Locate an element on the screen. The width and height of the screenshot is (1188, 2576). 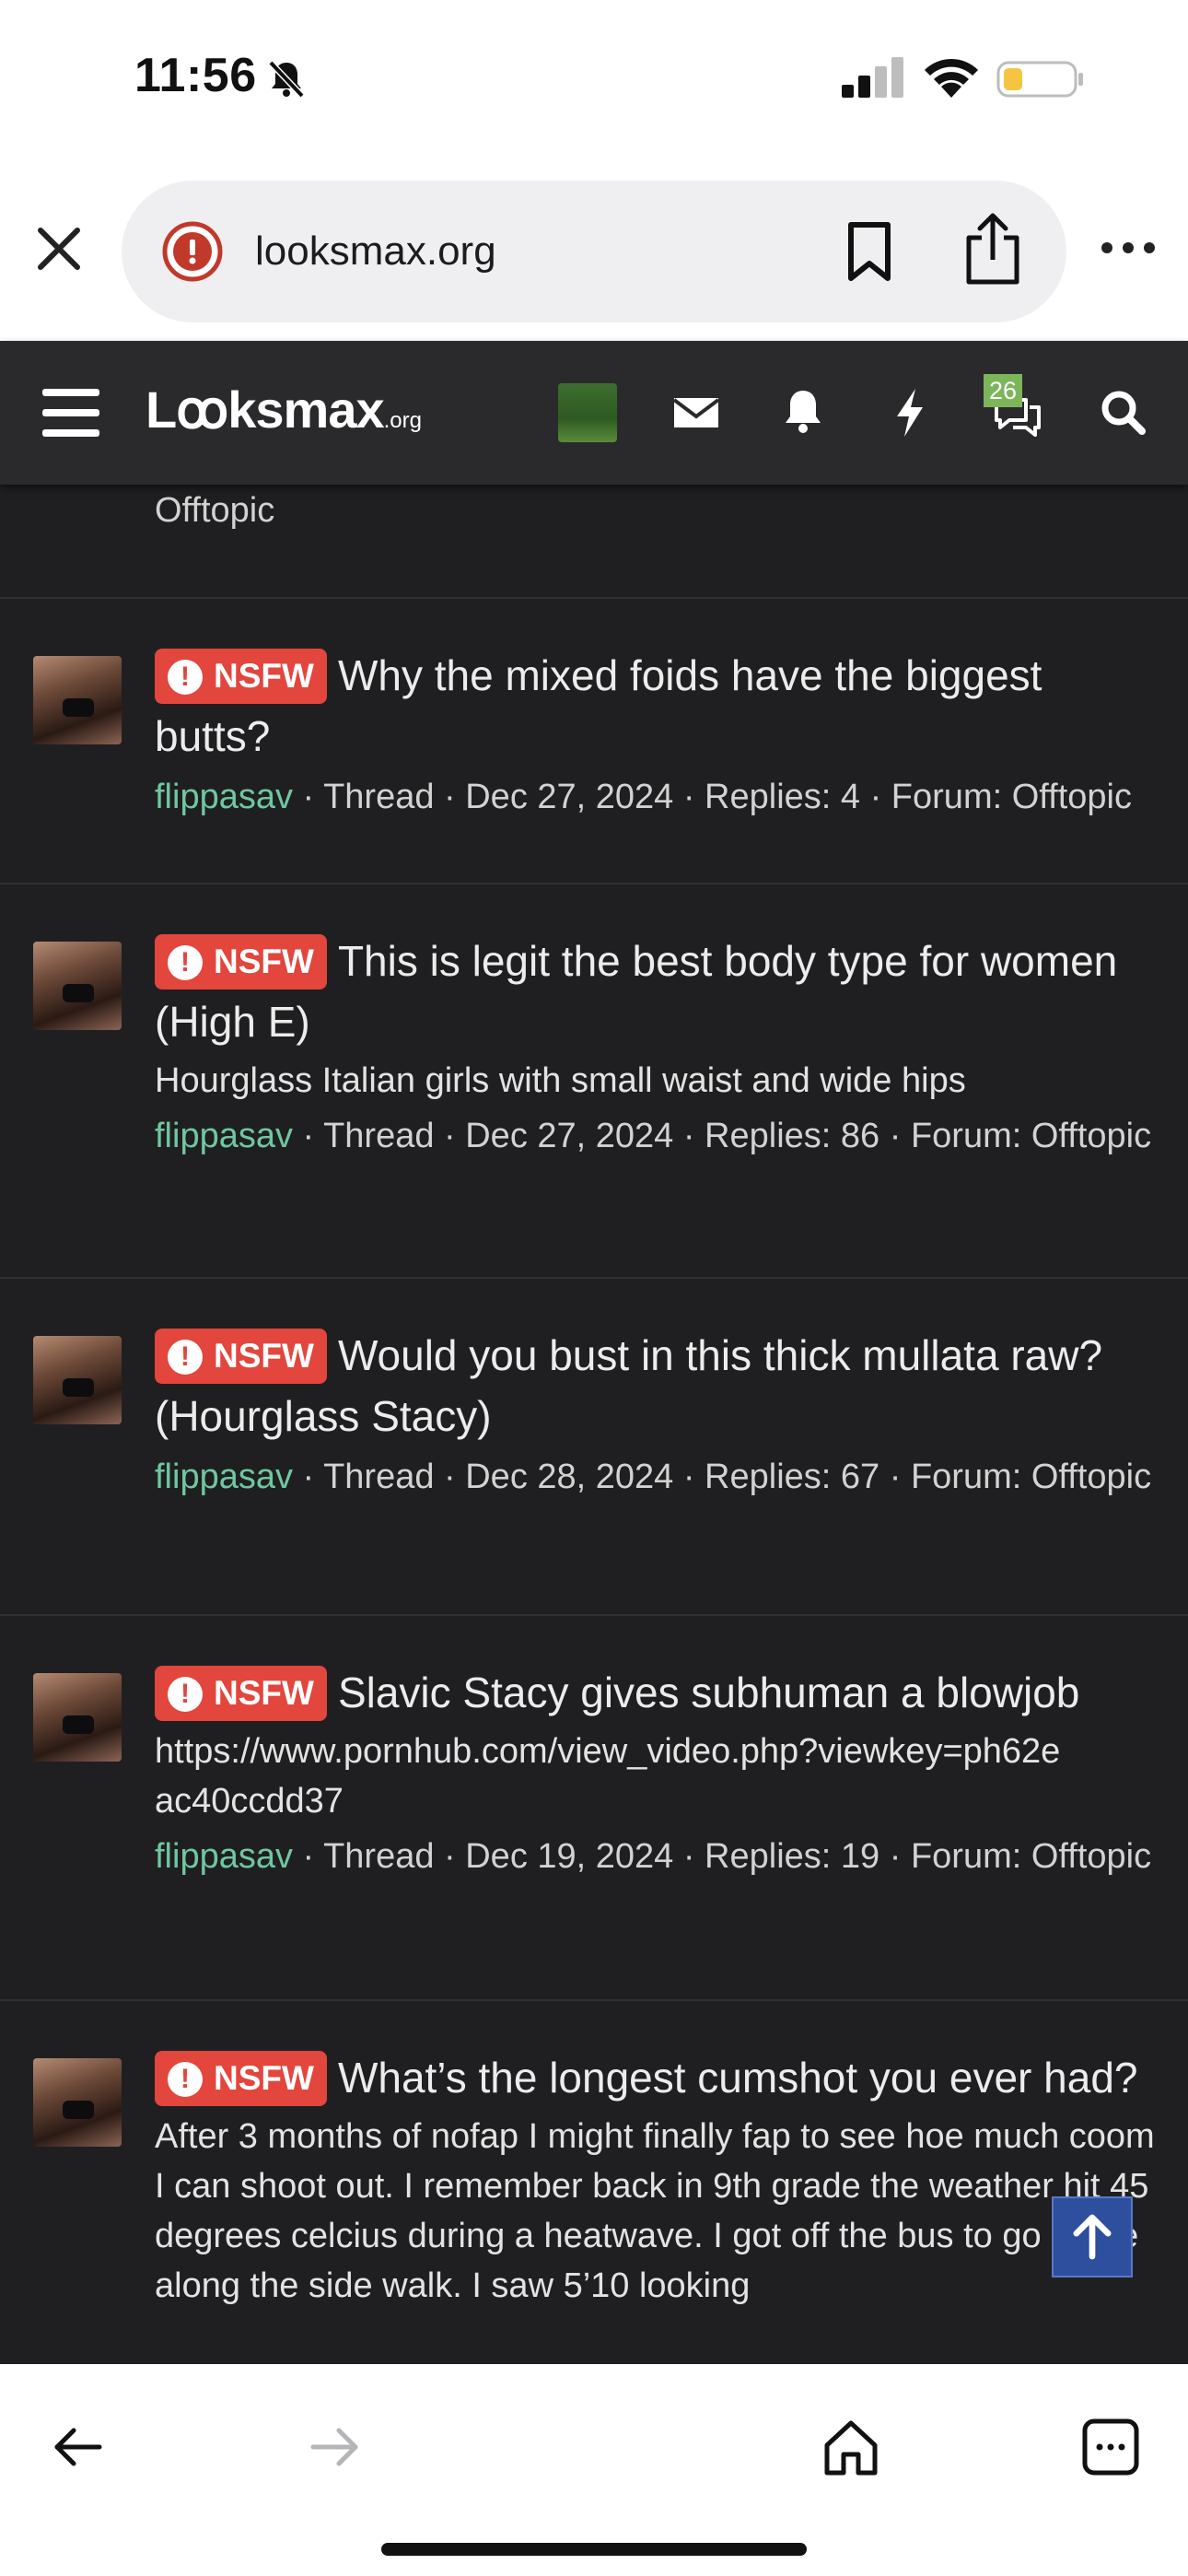
chat-count-badge: 26 is located at coordinates (1004, 390).